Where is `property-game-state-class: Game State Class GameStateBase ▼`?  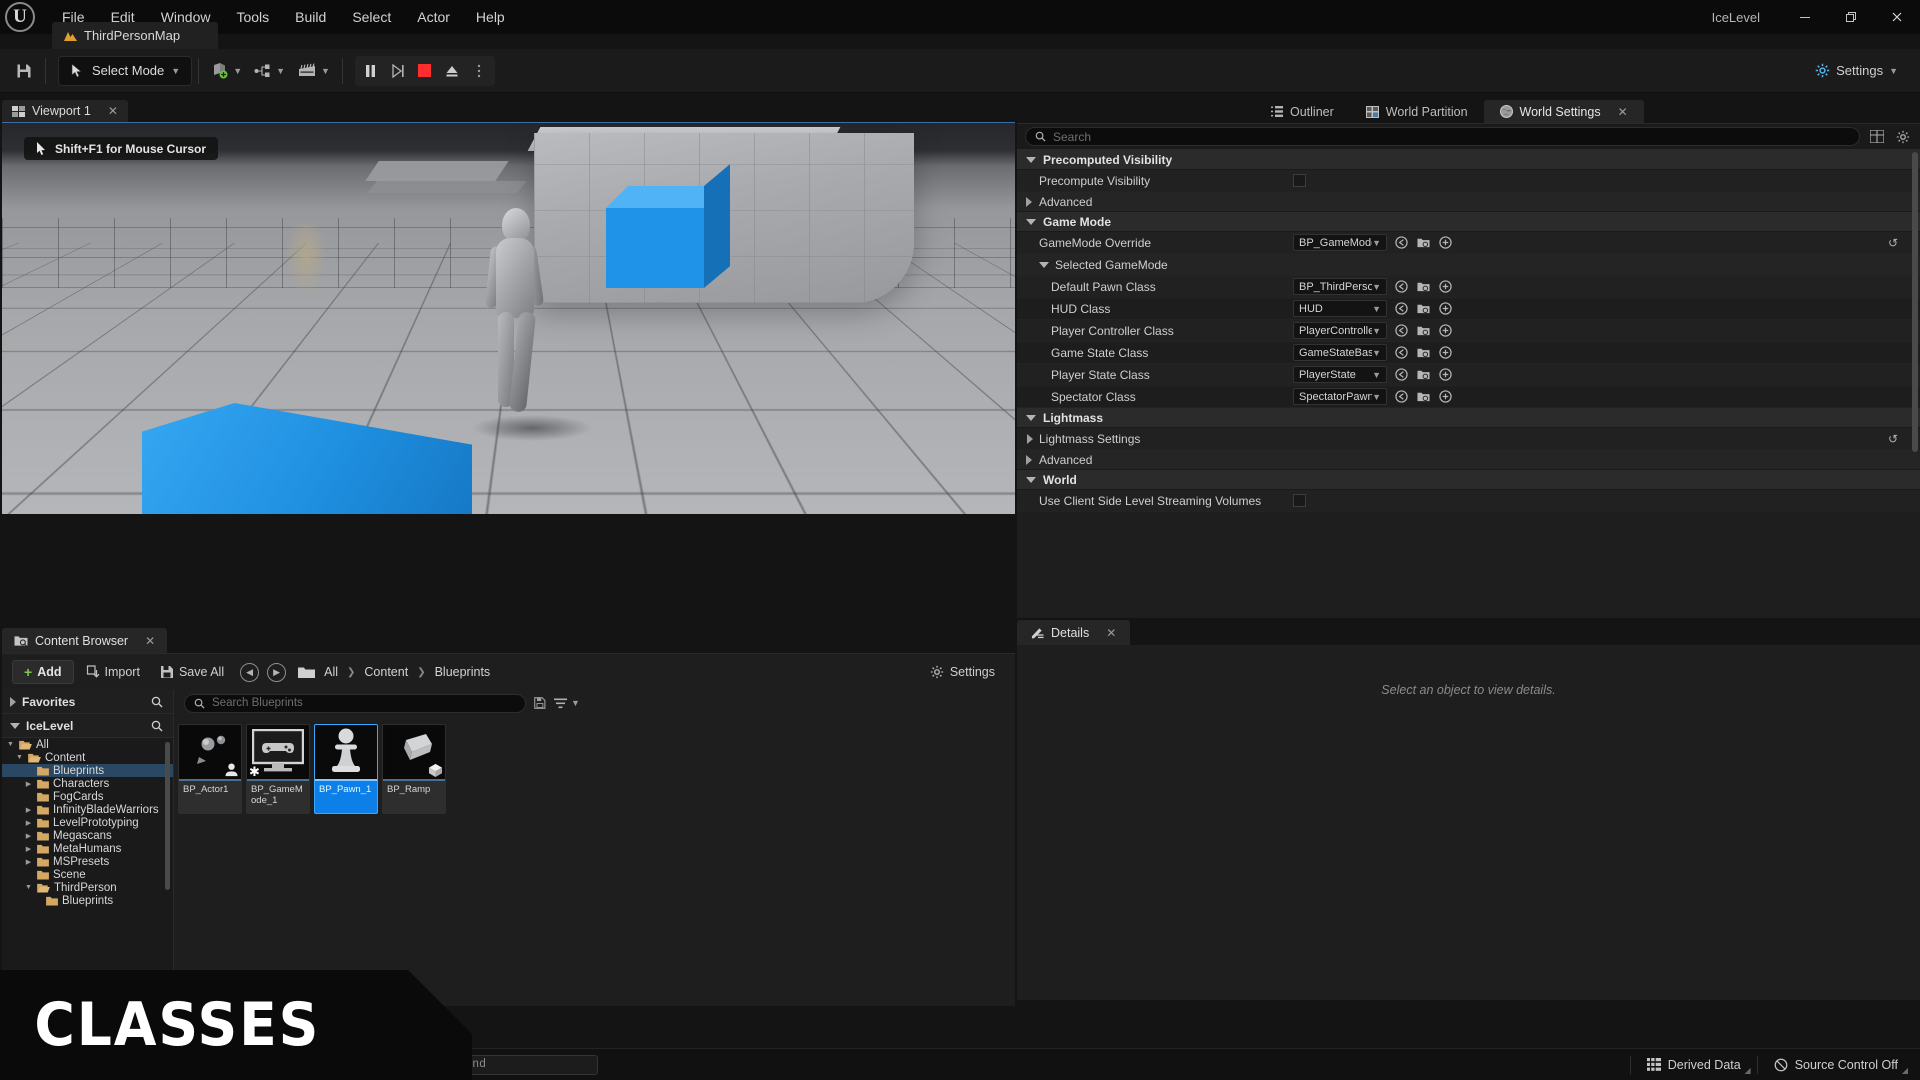 property-game-state-class: Game State Class GameStateBase ▼ is located at coordinates (1468, 353).